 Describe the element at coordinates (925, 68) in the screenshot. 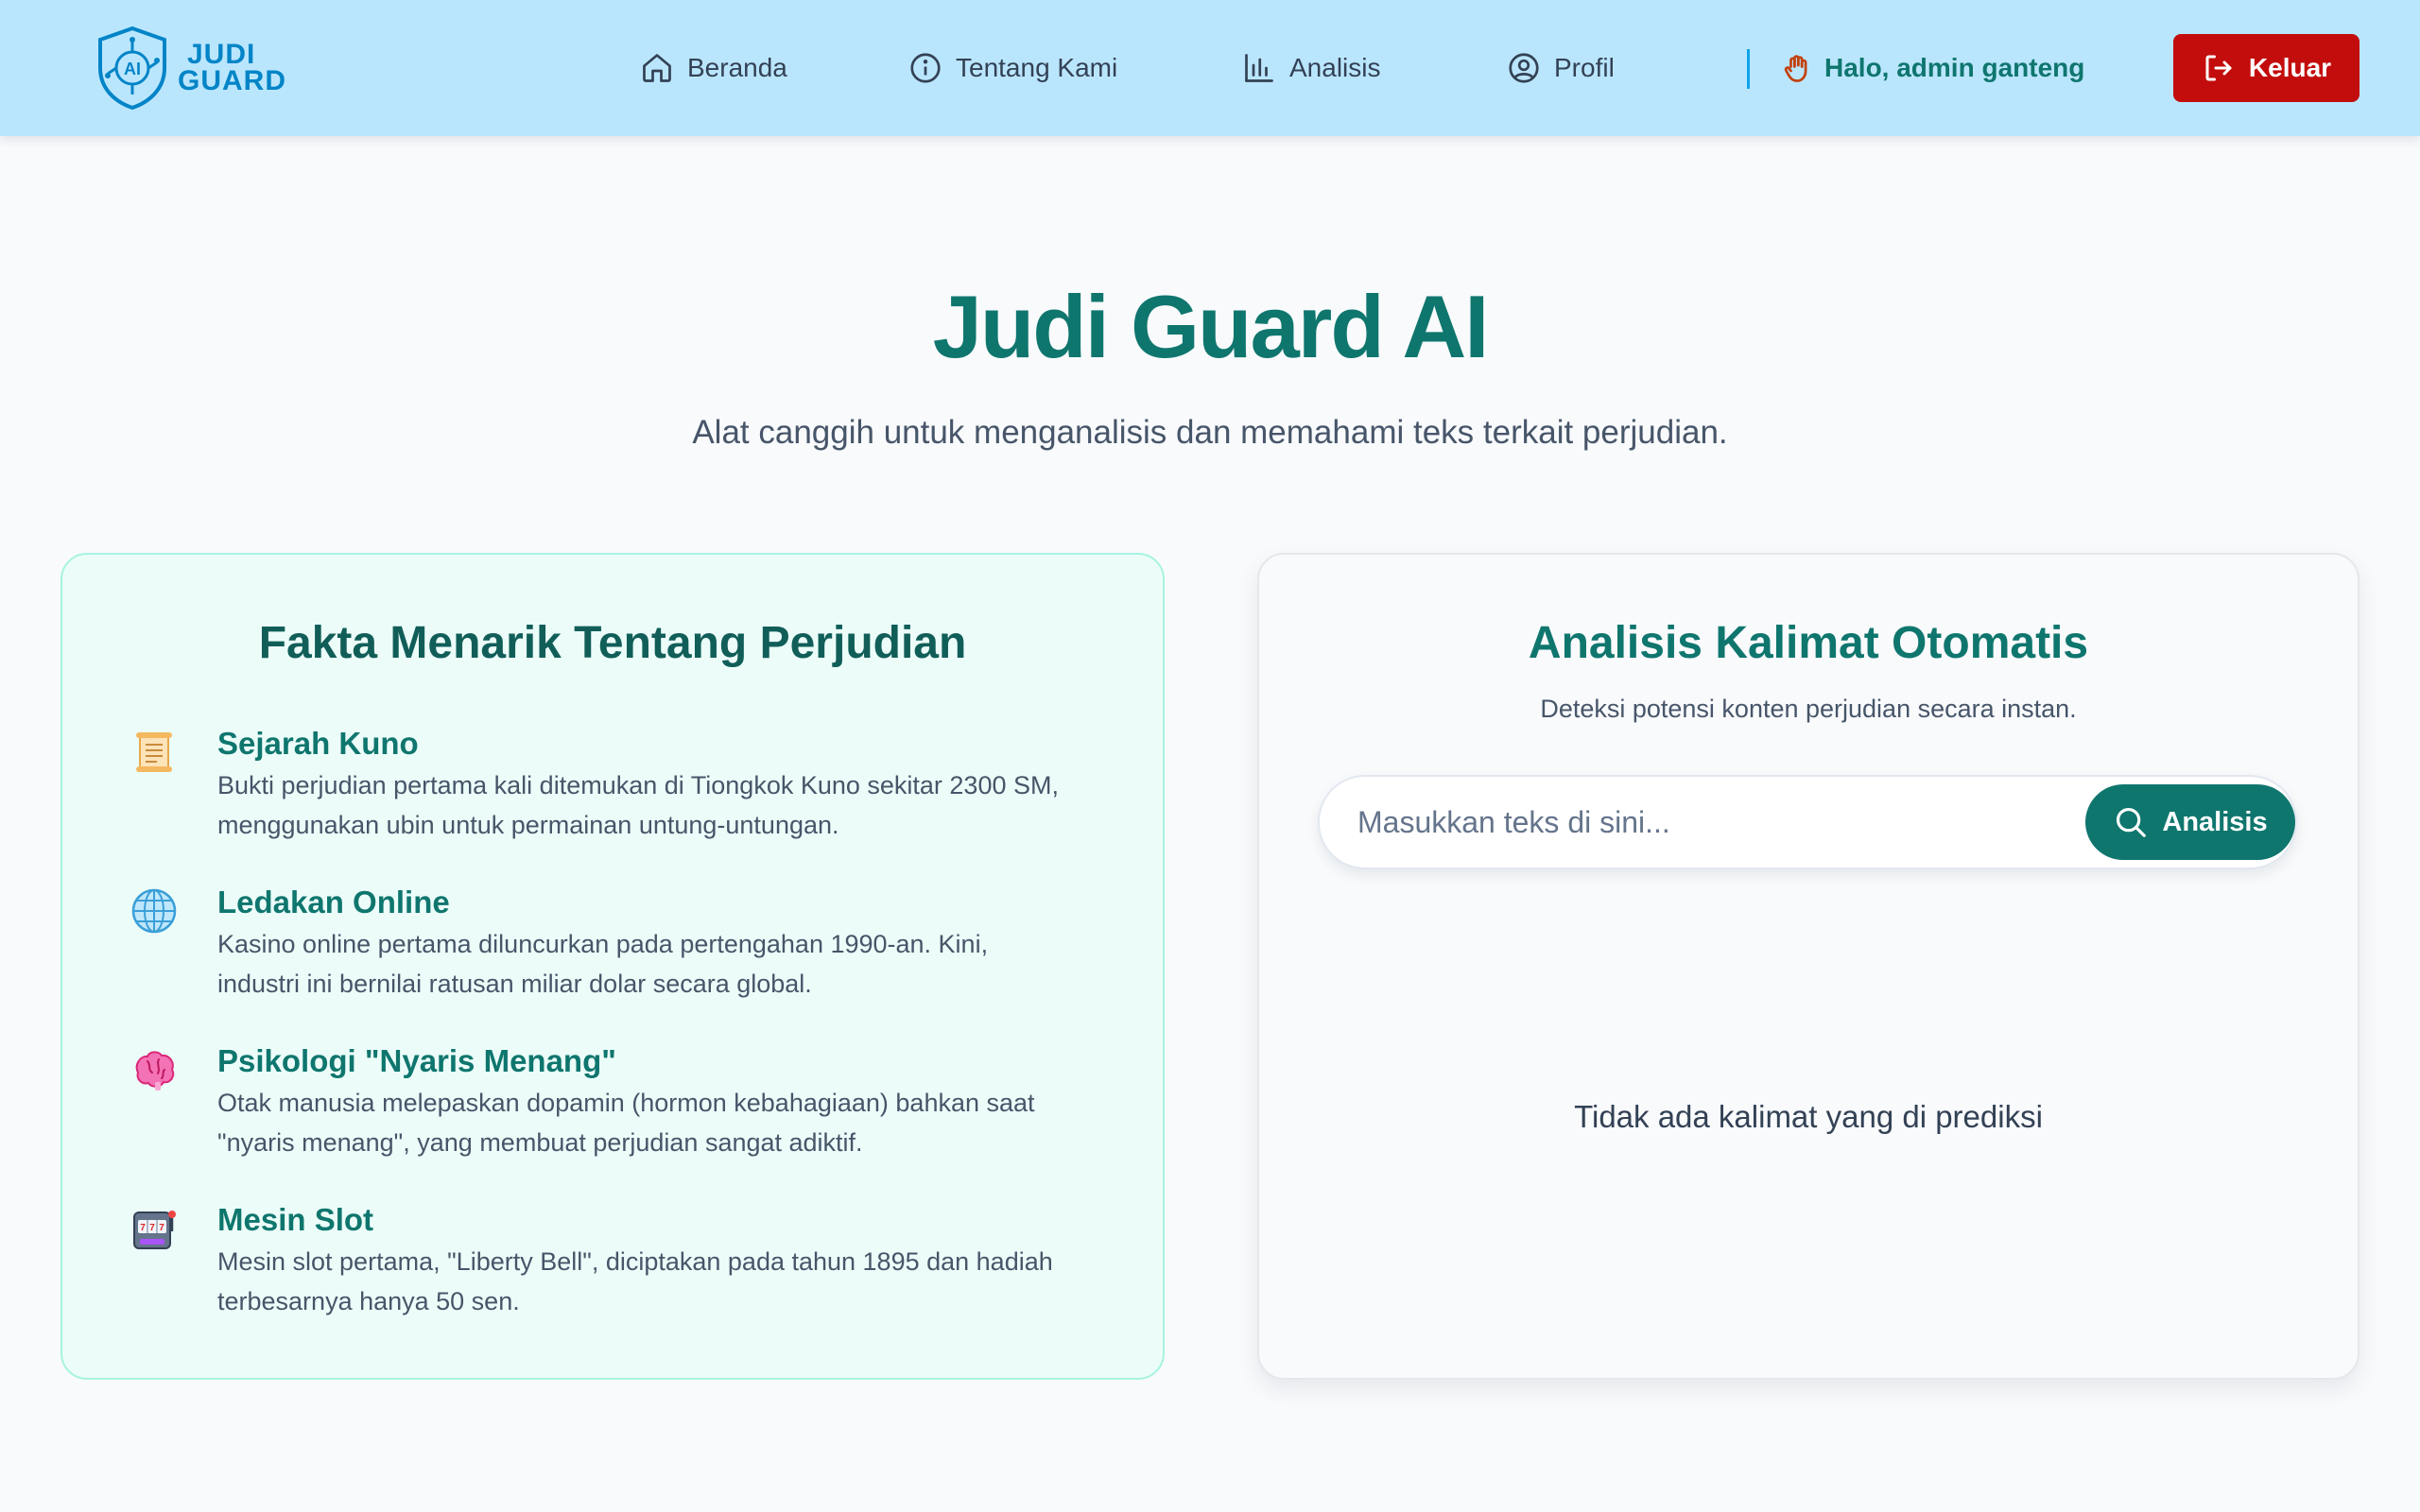

I see `info-icon` at that location.